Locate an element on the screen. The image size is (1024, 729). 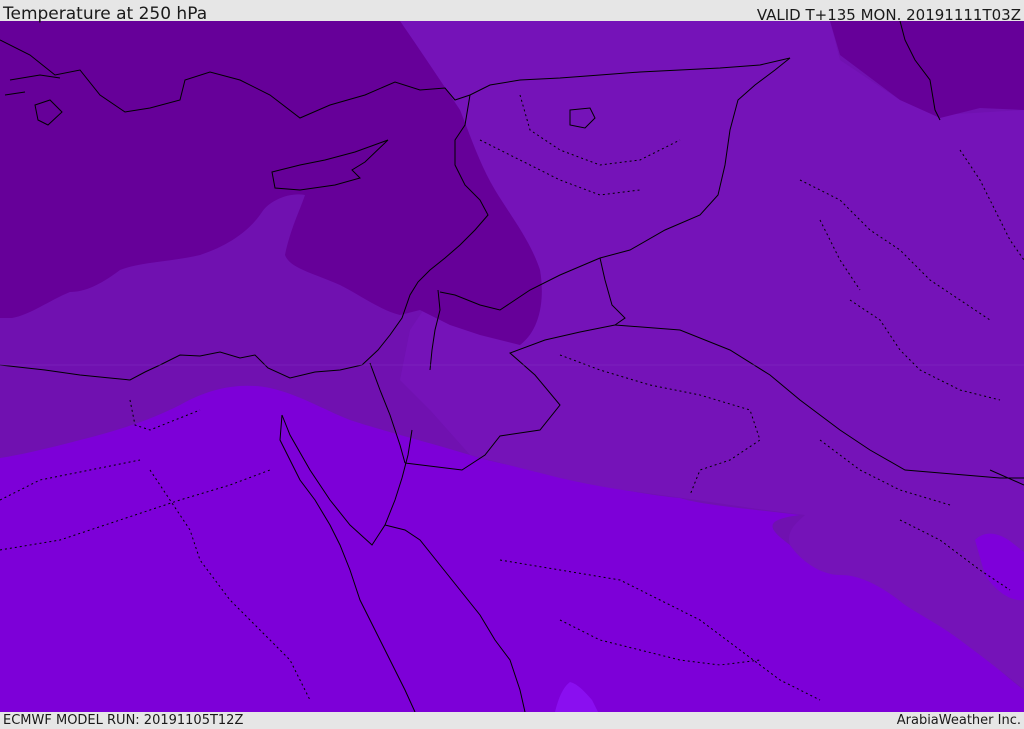
valid-time-label: VALID T+135 MON. 20191111T03Z is located at coordinates (888, 15).